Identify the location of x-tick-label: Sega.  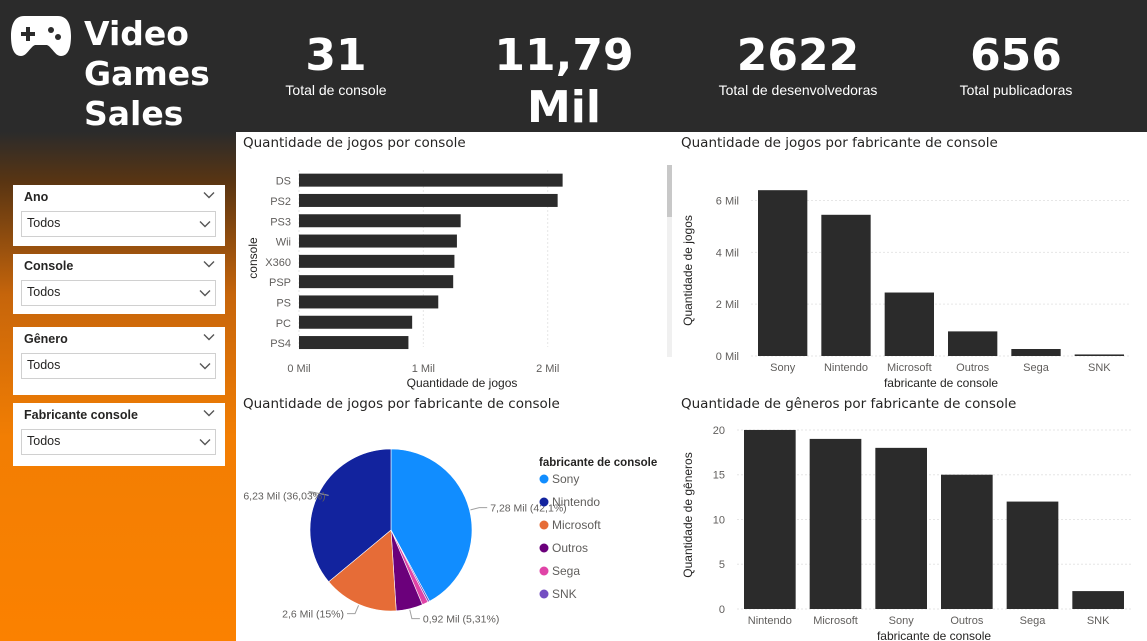
(1033, 621).